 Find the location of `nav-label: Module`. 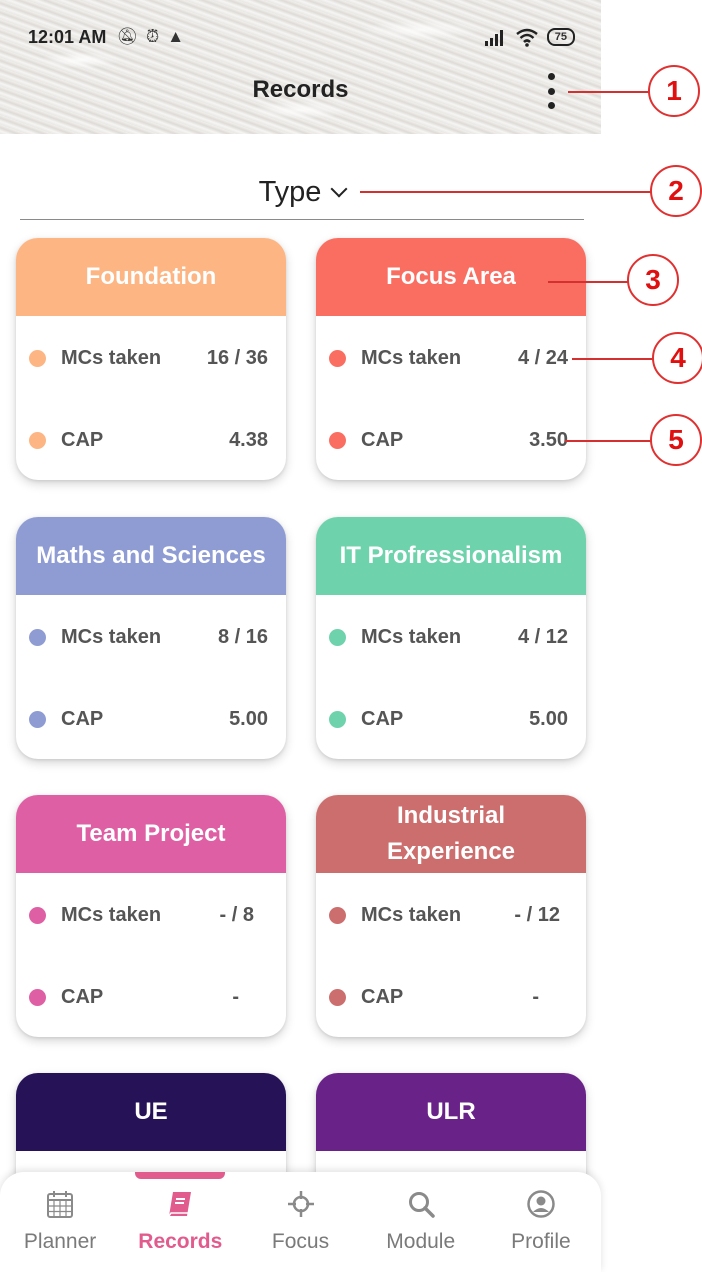

nav-label: Module is located at coordinates (421, 1241).